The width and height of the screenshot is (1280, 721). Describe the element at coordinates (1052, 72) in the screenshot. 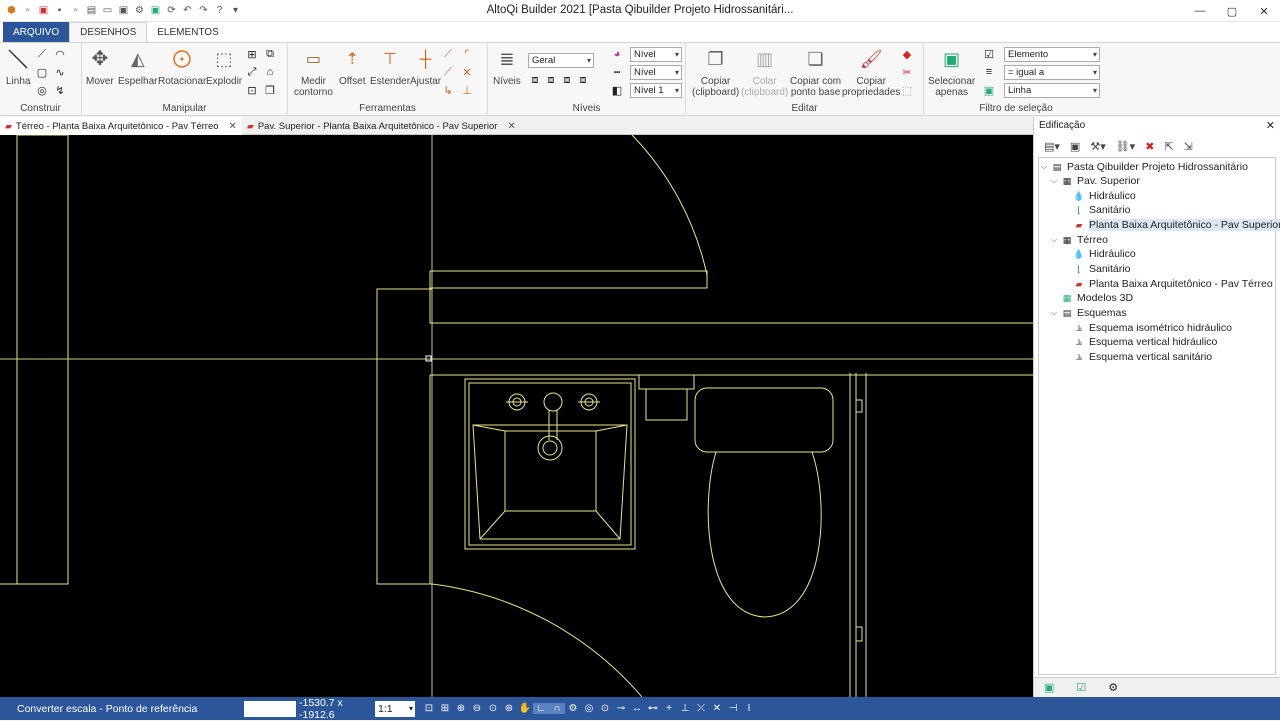

I see `filter-operator-select: = igual a` at that location.